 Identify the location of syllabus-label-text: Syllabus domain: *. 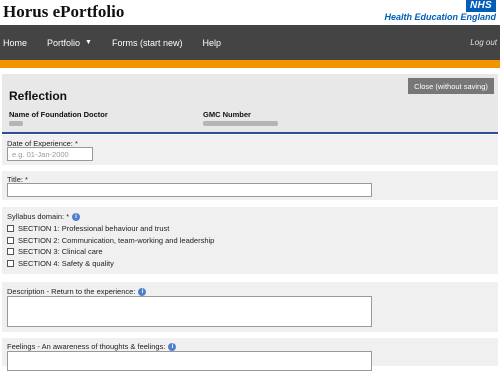
(38, 216).